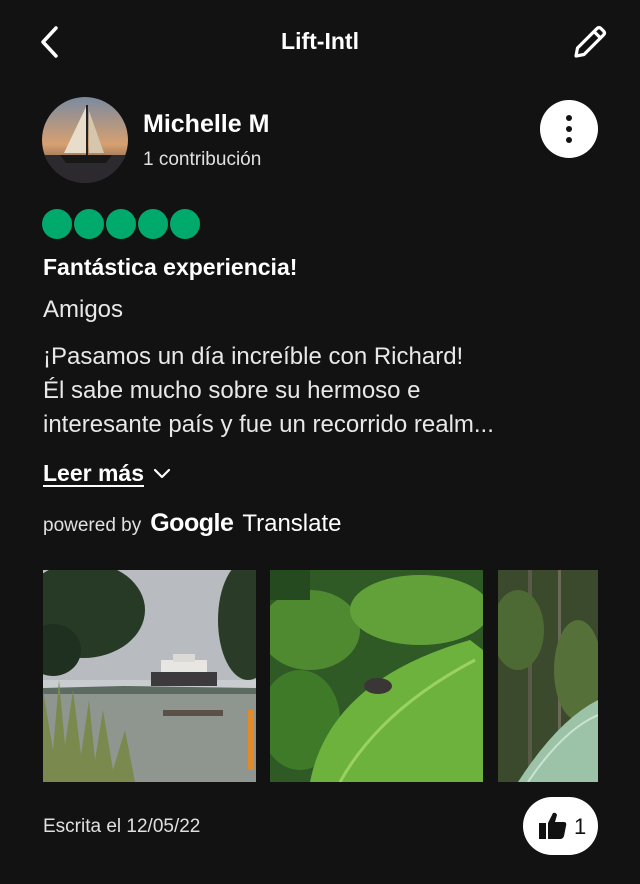 The image size is (640, 884). I want to click on written-date: Escrita el 12/05/22, so click(122, 826).